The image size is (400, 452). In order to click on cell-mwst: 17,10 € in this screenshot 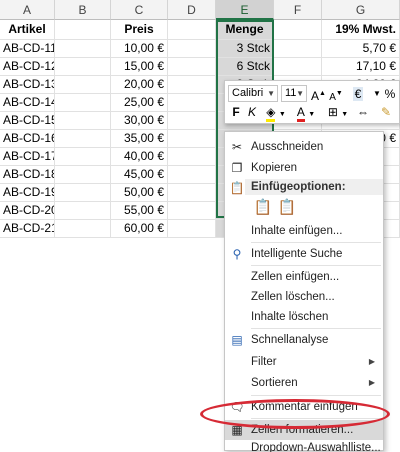, I will do `click(361, 67)`.